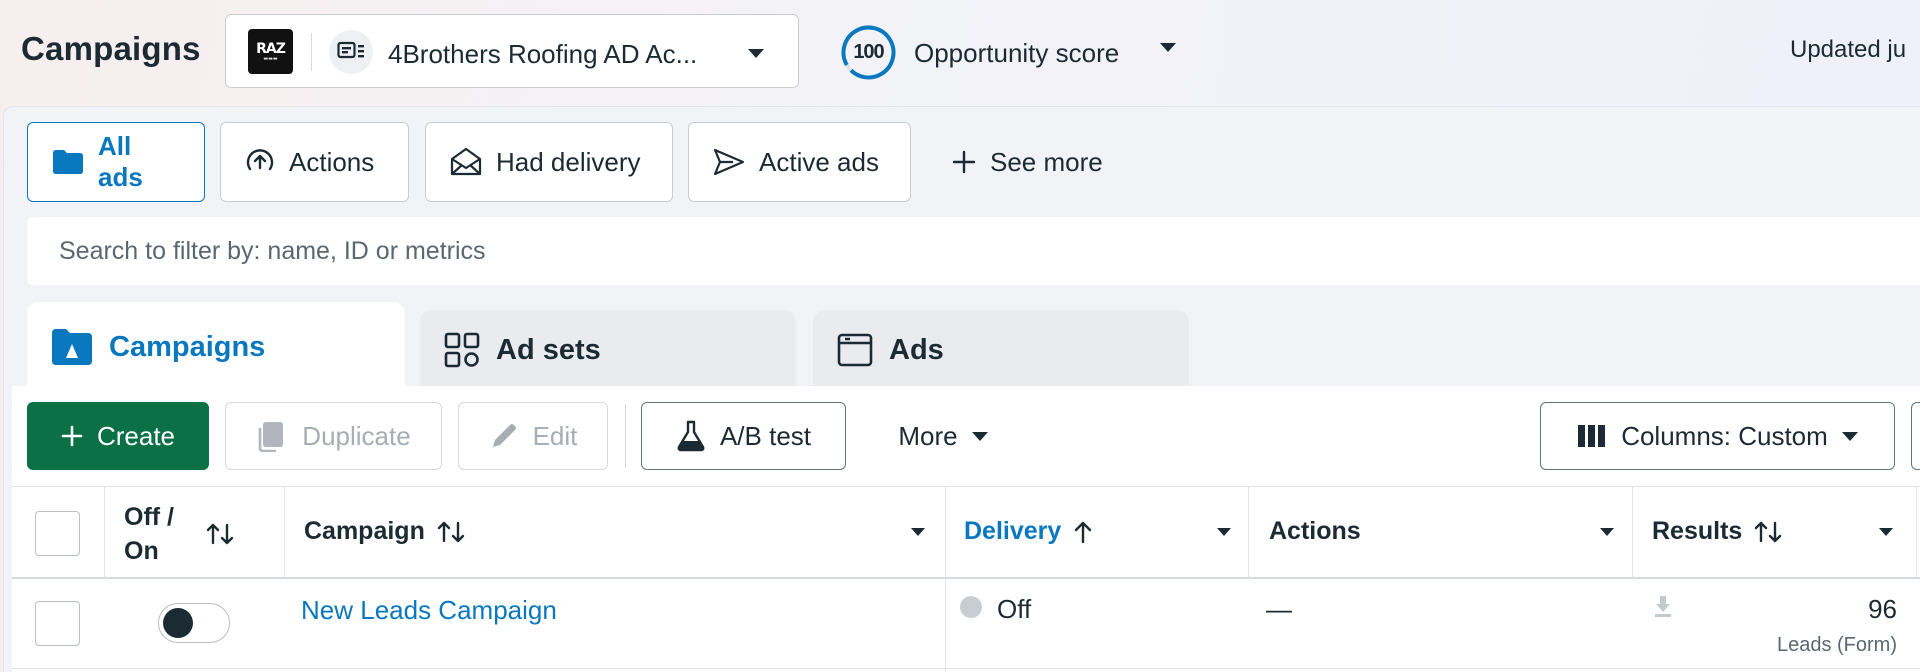 This screenshot has height=672, width=1920. What do you see at coordinates (270, 51) in the screenshot?
I see `account-logo: RAZ ▬▬▬` at bounding box center [270, 51].